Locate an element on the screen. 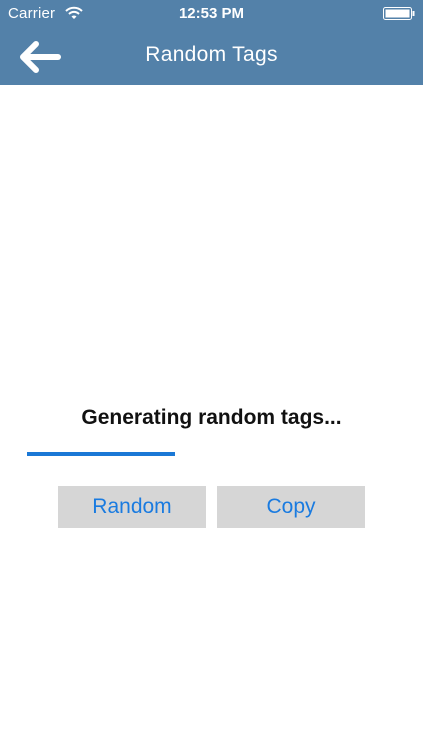  top-bar: Carrier 12:53 PM Random Tags is located at coordinates (211, 42).